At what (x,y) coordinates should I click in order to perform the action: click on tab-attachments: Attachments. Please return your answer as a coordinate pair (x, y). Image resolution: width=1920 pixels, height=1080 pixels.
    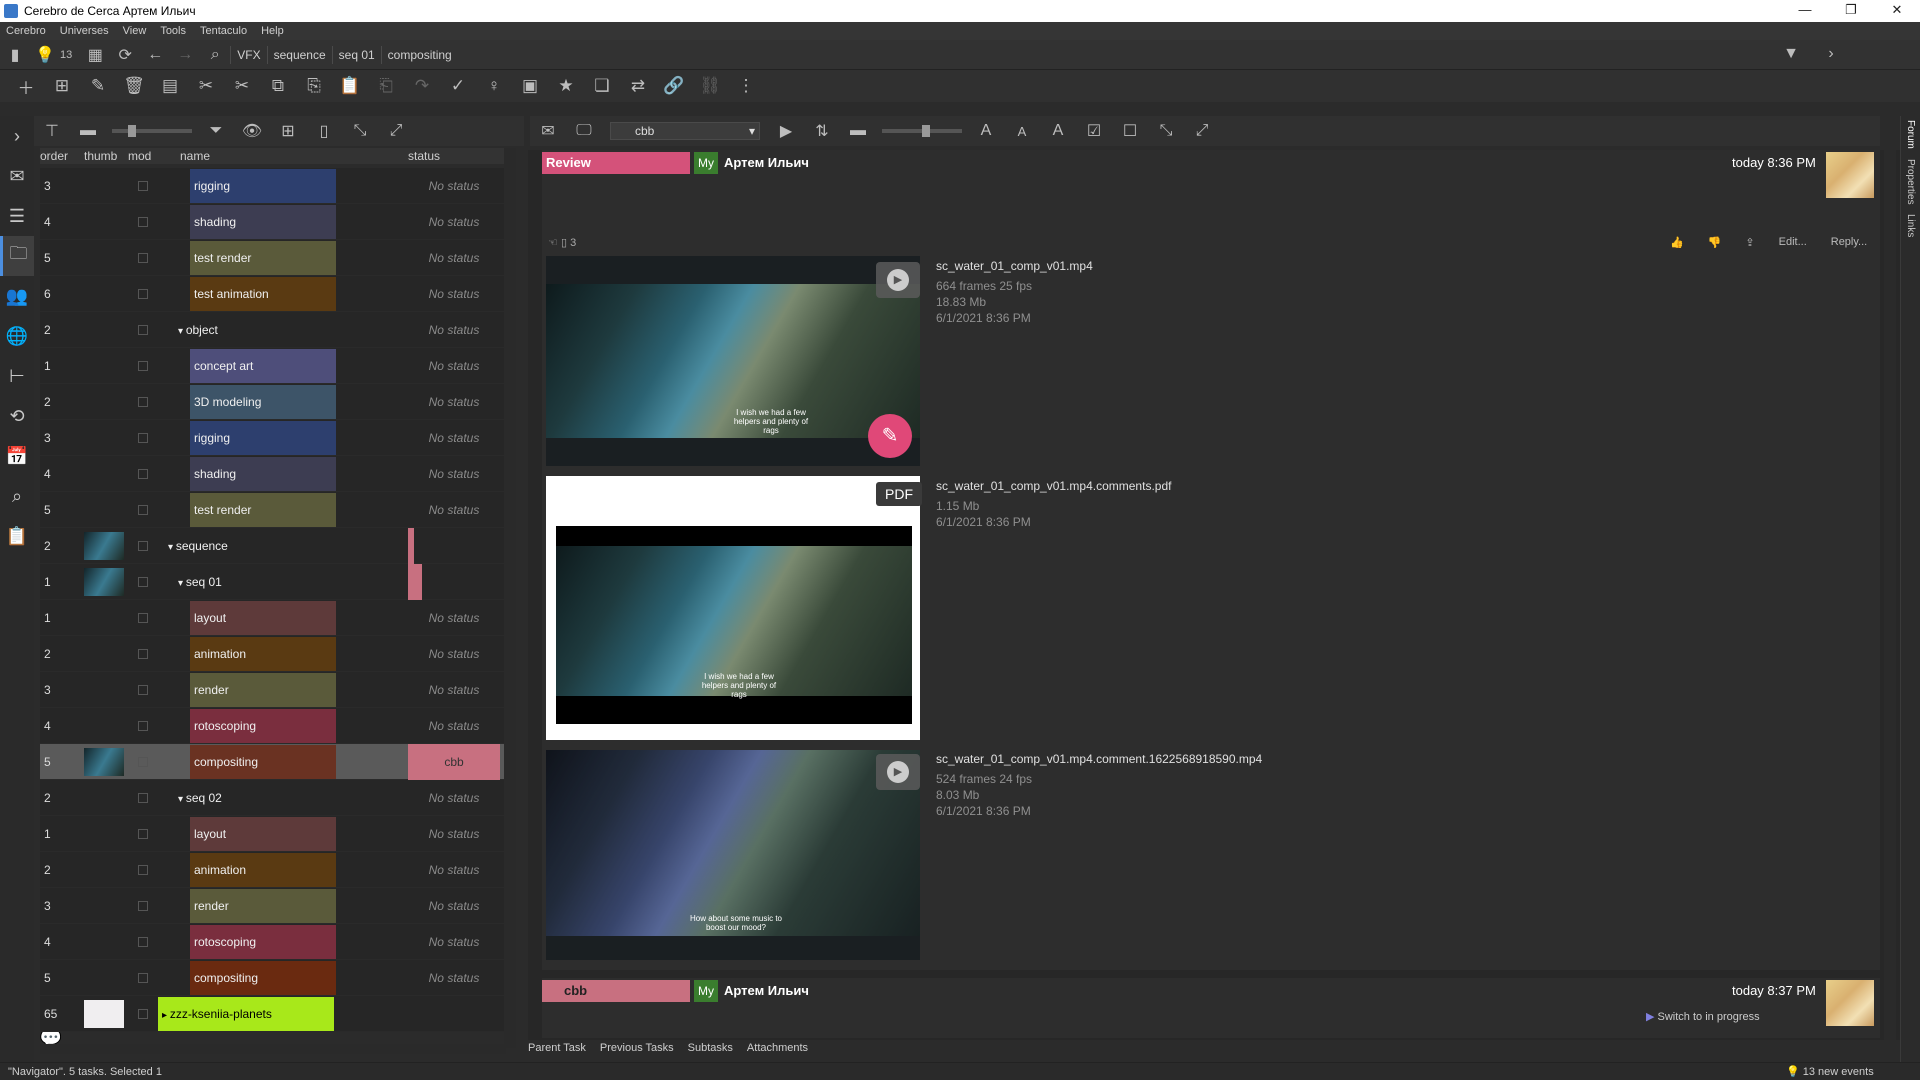
    Looking at the image, I should click on (777, 1051).